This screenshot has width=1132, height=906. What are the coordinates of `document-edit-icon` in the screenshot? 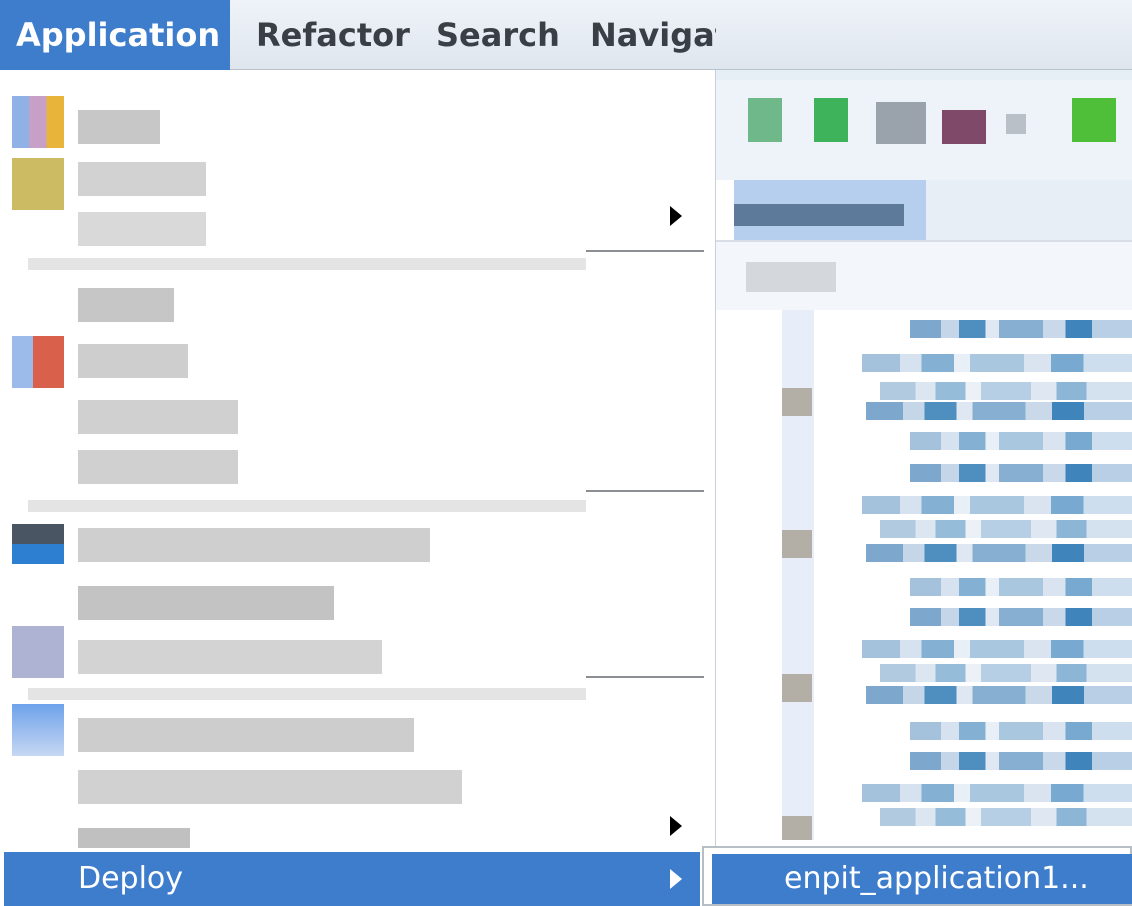 It's located at (38, 362).